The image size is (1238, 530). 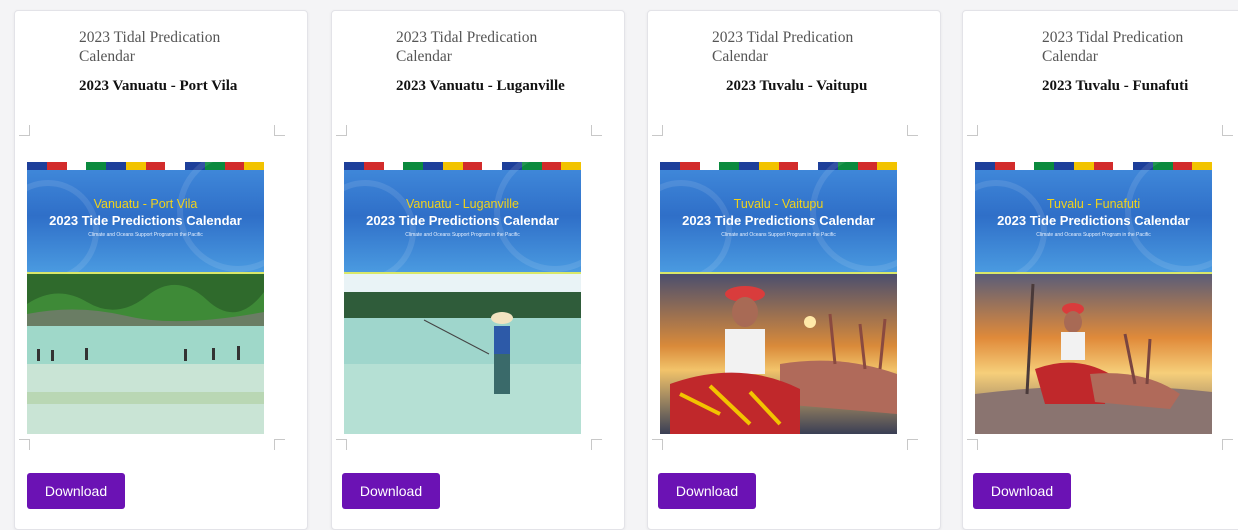 What do you see at coordinates (158, 86) in the screenshot?
I see `card-title: 2023 Vanuatu - Port Vila` at bounding box center [158, 86].